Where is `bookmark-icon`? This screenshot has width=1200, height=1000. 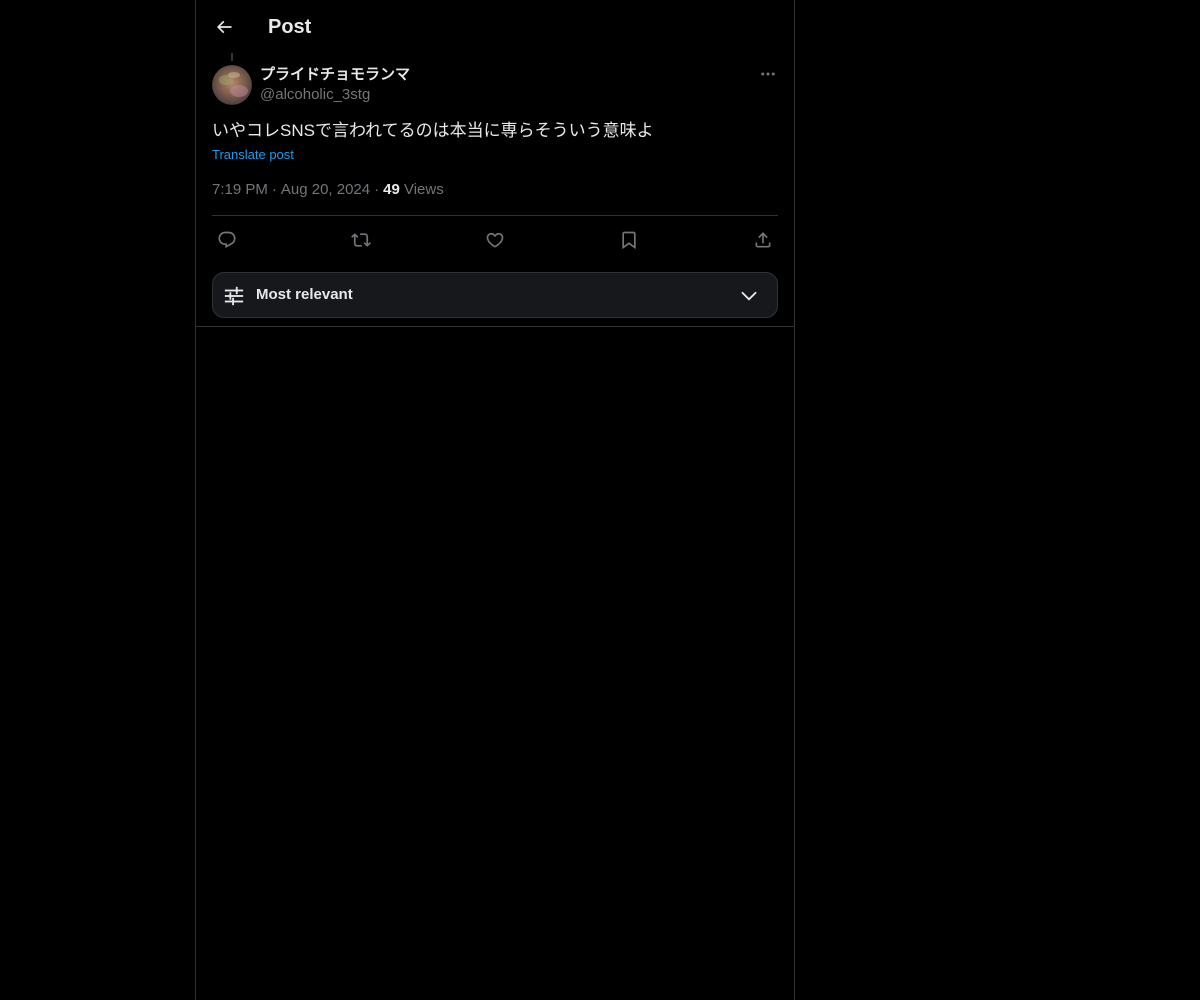 bookmark-icon is located at coordinates (629, 240).